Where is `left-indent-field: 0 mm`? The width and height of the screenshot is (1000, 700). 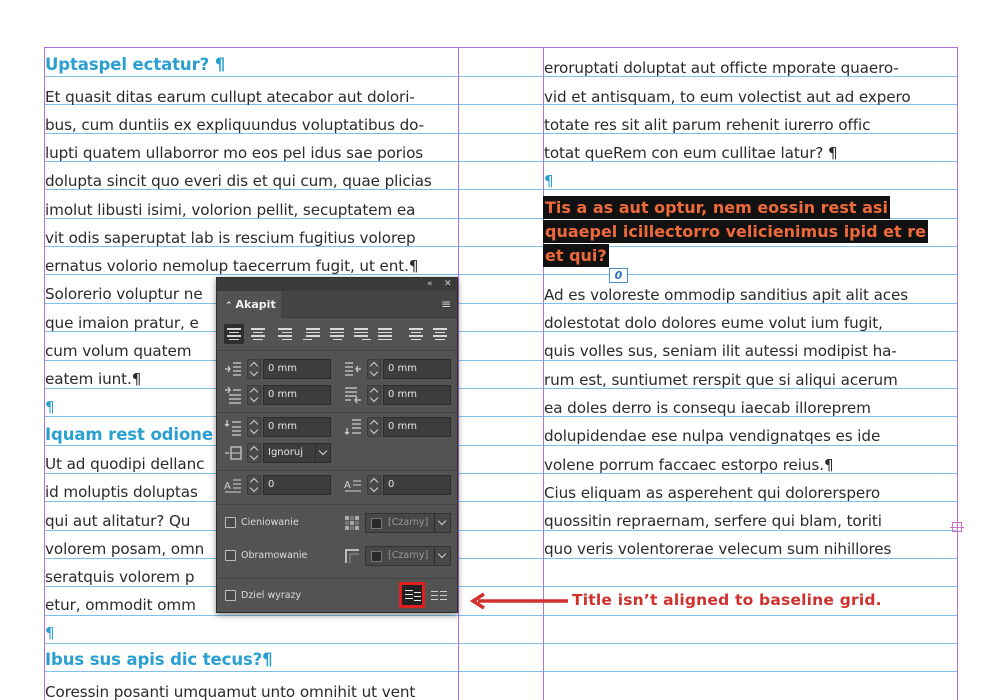
left-indent-field: 0 mm is located at coordinates (297, 369).